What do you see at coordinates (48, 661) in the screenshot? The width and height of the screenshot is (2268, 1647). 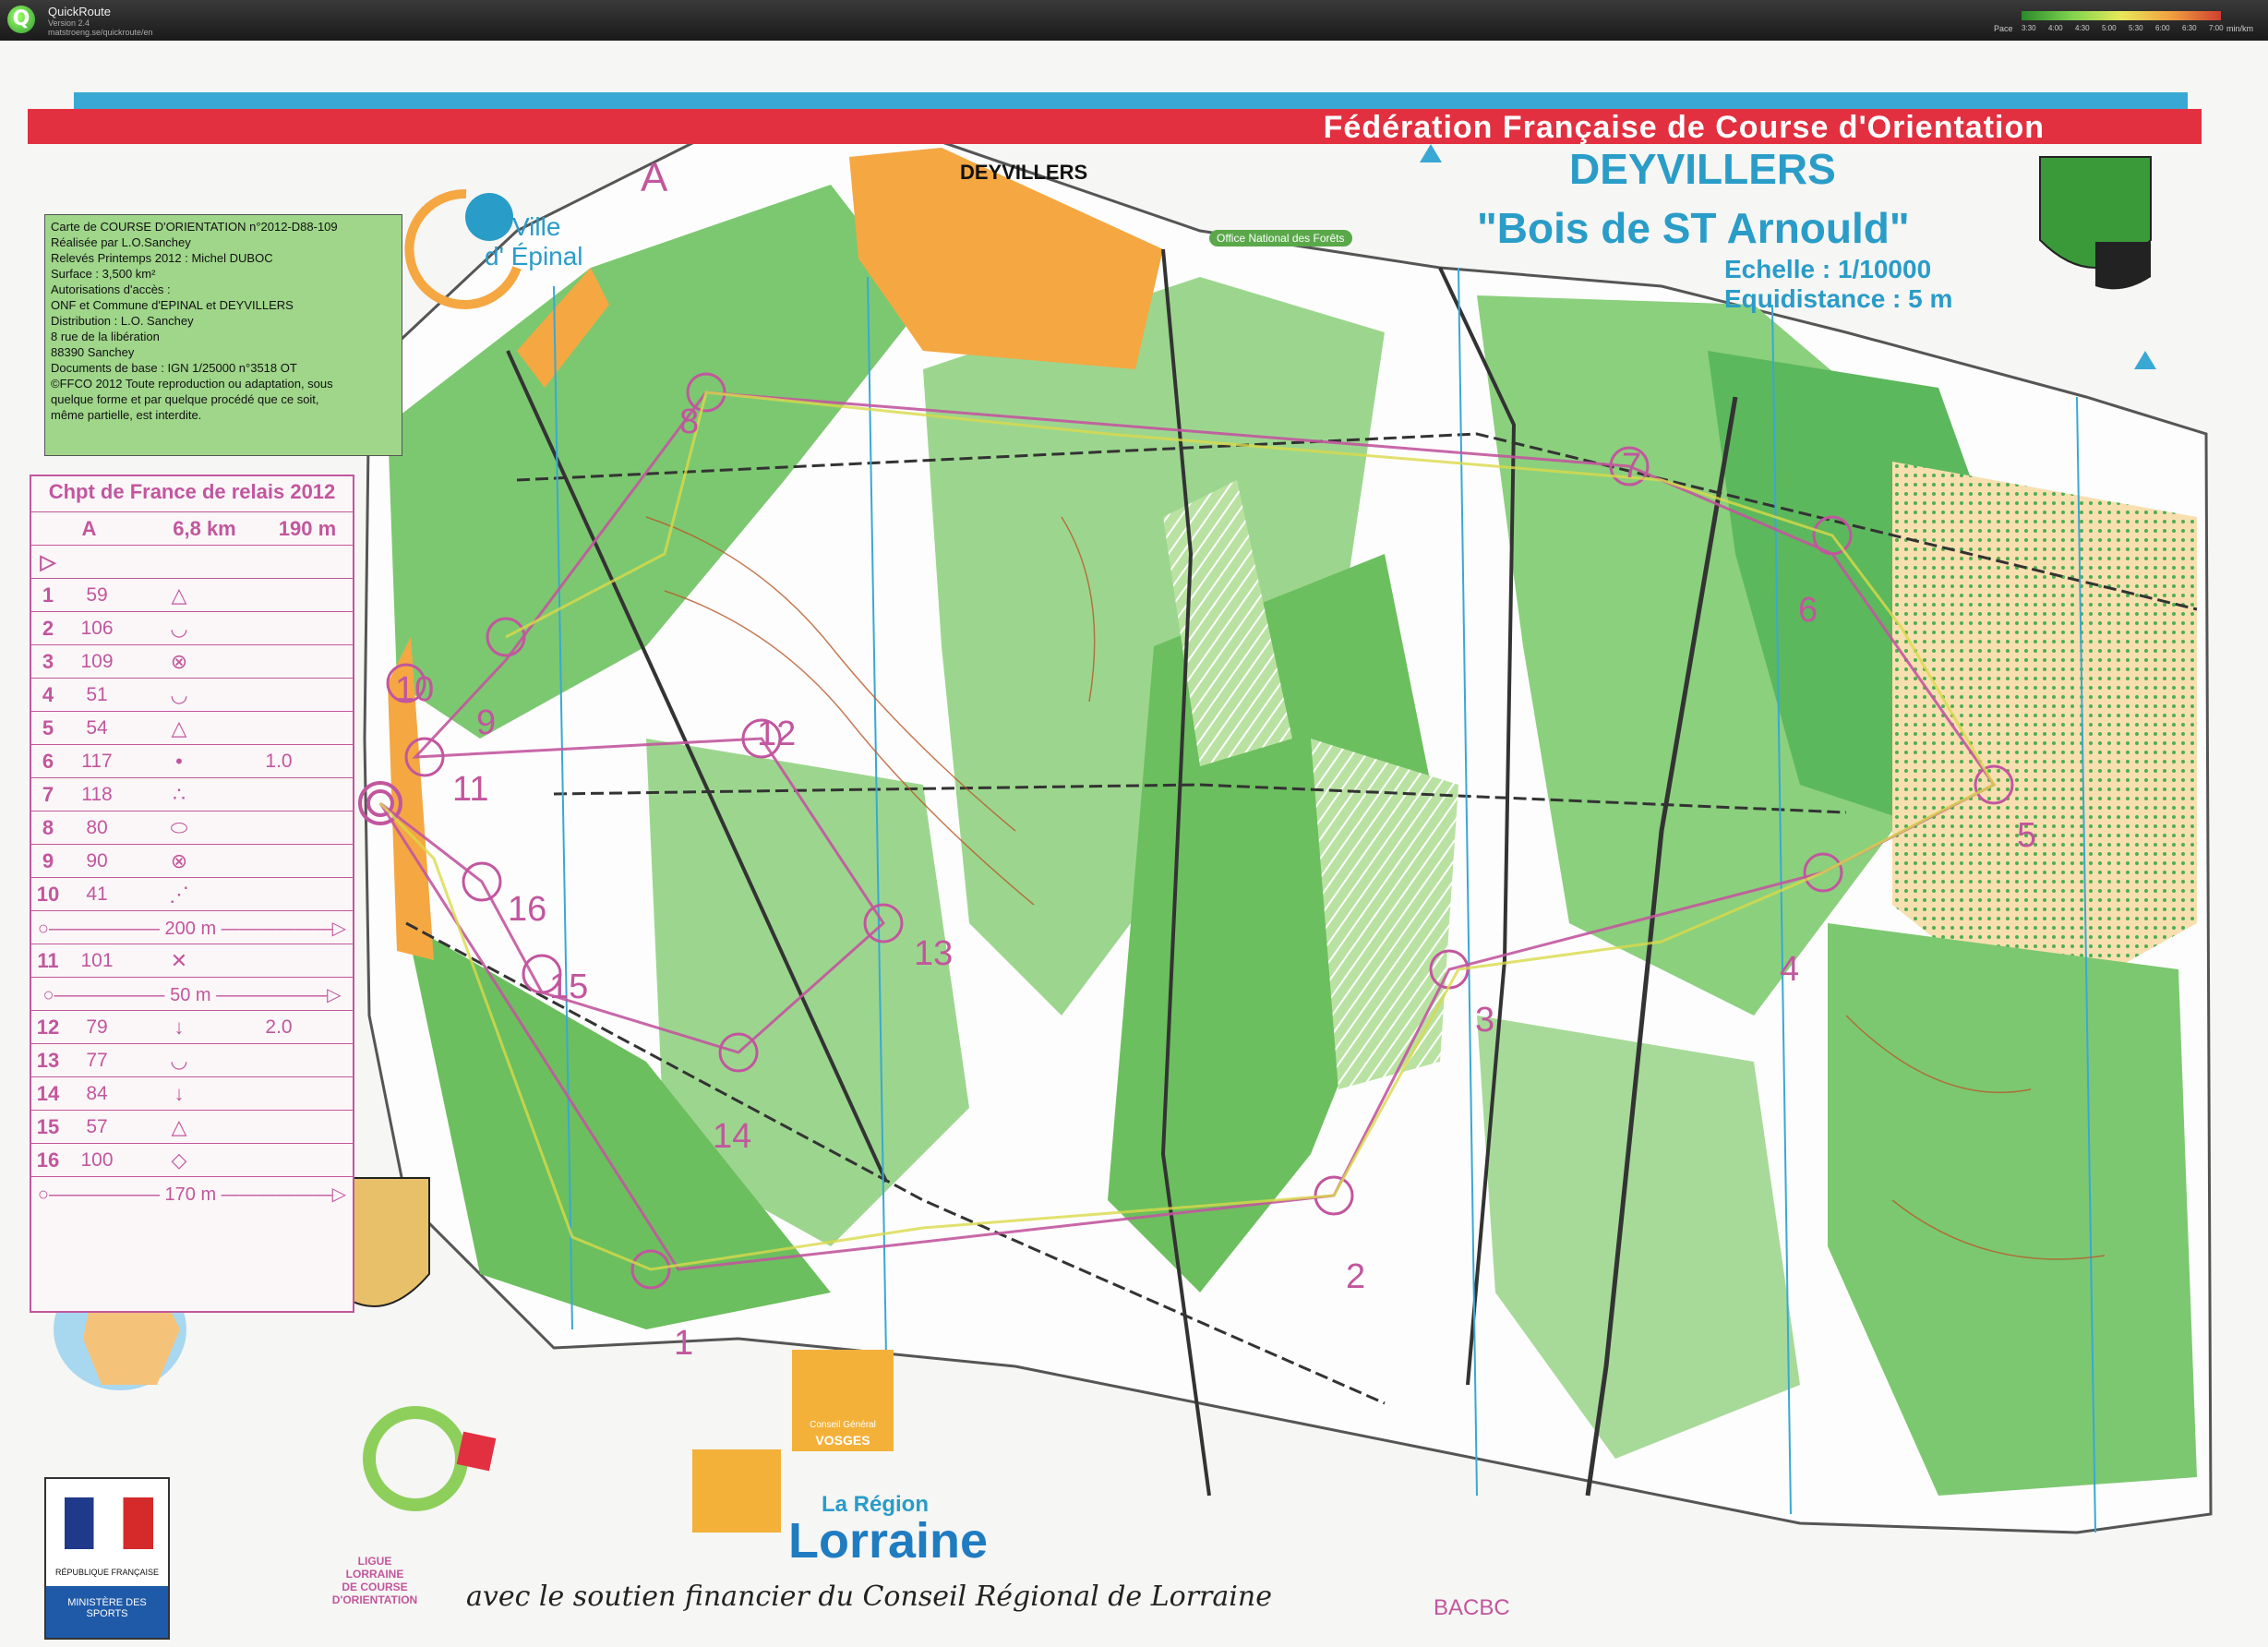 I see `cd-control-number: 3` at bounding box center [48, 661].